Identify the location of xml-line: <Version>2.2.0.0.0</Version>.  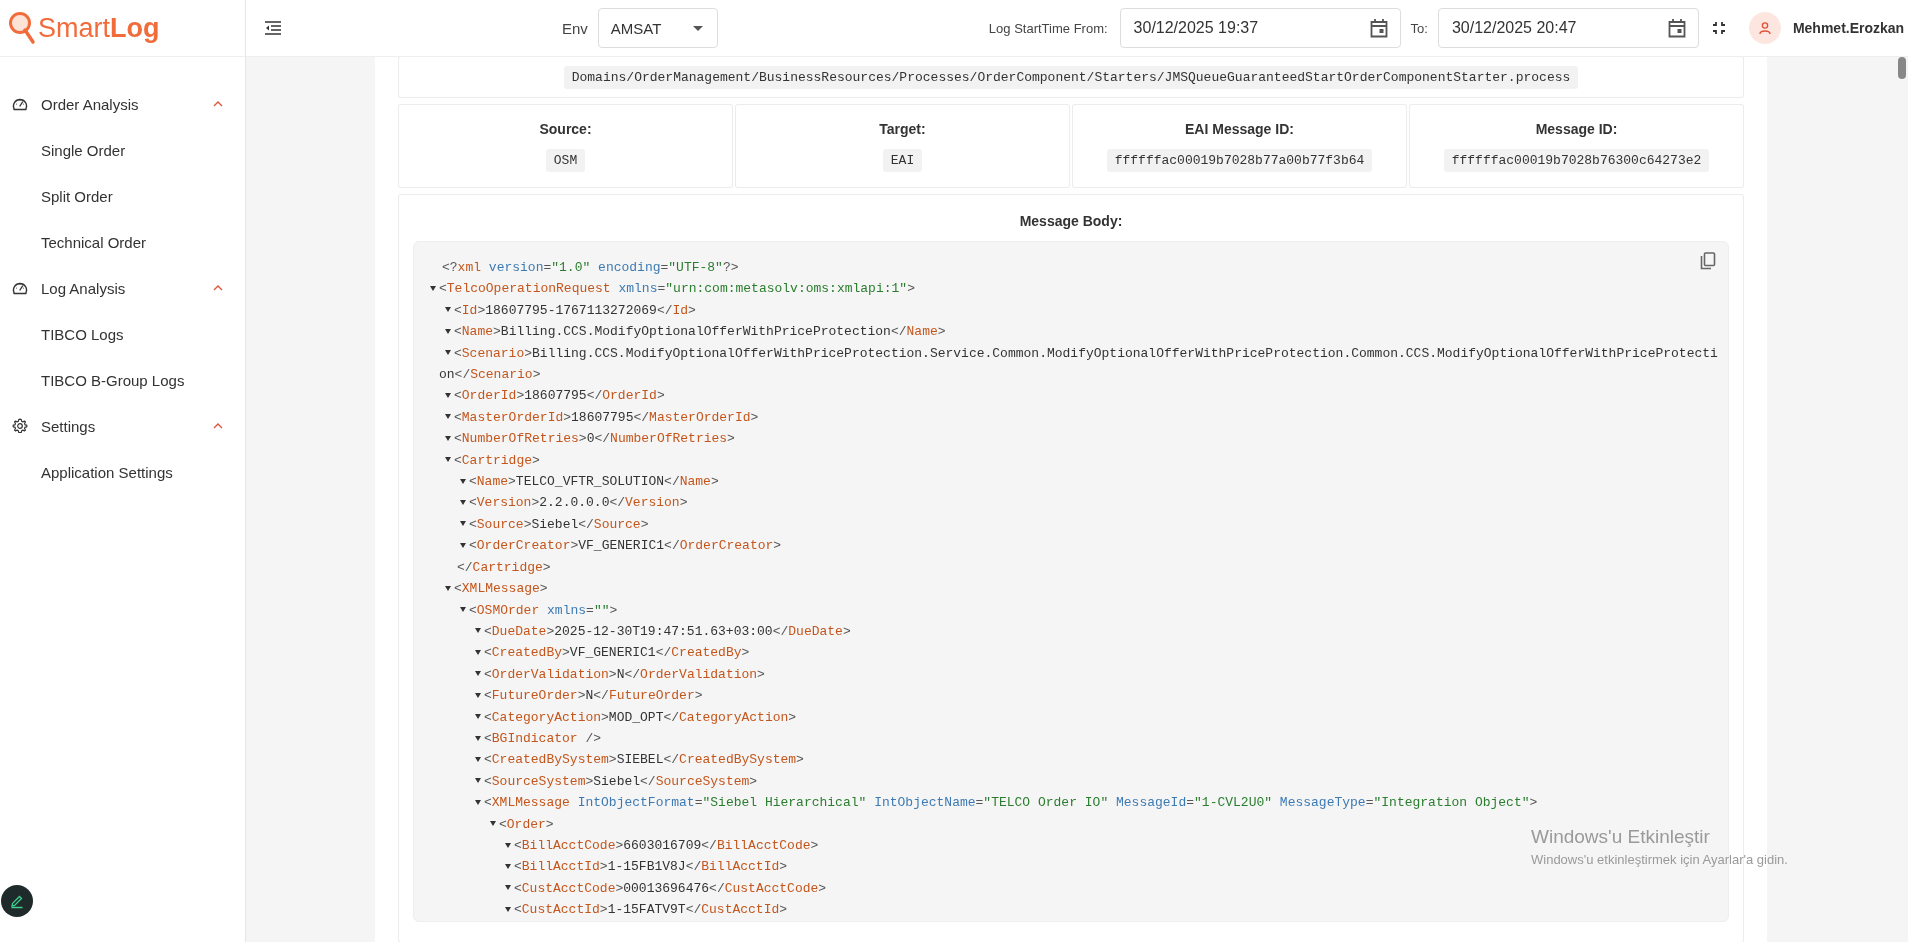
(563, 503).